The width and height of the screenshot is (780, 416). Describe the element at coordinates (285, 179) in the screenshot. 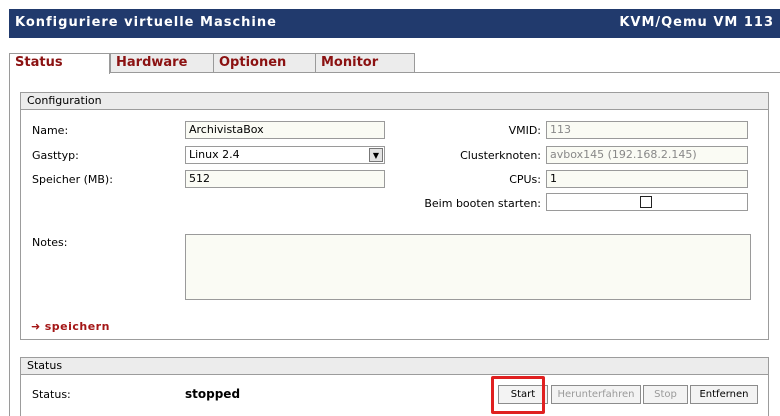

I see `speicher-field: 512` at that location.